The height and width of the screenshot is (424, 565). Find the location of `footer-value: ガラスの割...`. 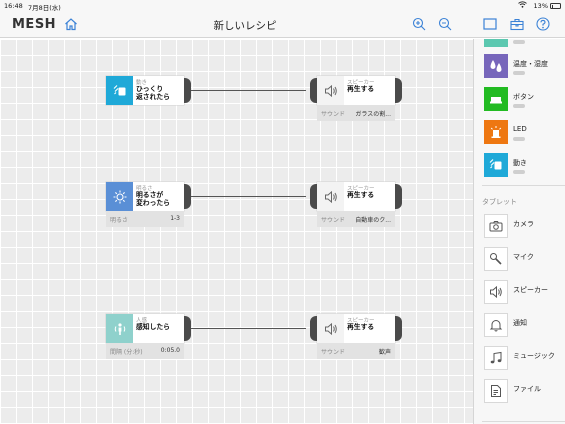

footer-value: ガラスの割... is located at coordinates (373, 114).